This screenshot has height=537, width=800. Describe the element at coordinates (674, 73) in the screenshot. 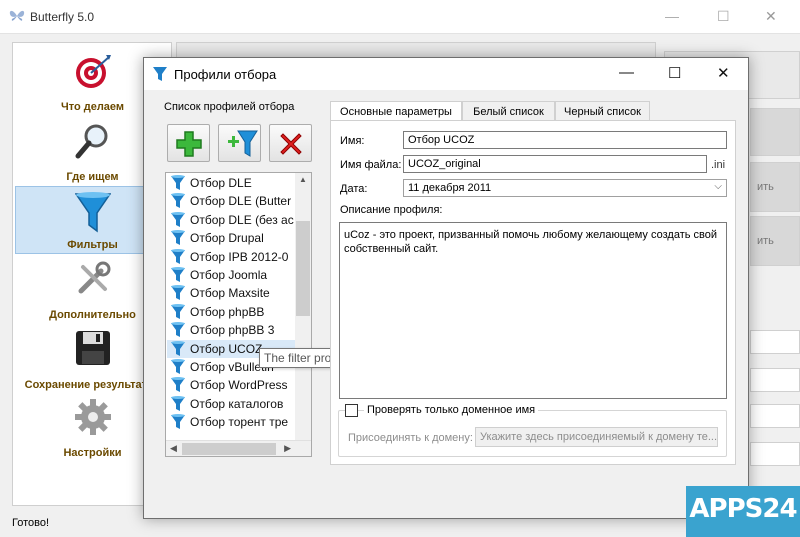

I see `dialog-maximize-button: ☐` at that location.